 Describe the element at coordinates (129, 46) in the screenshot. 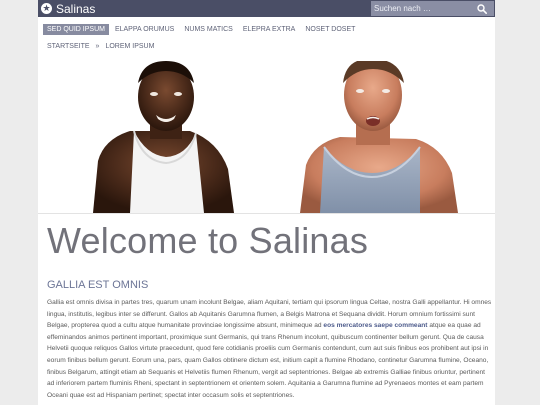

I see `breadcrumb-current: LOREM IPSUM` at that location.